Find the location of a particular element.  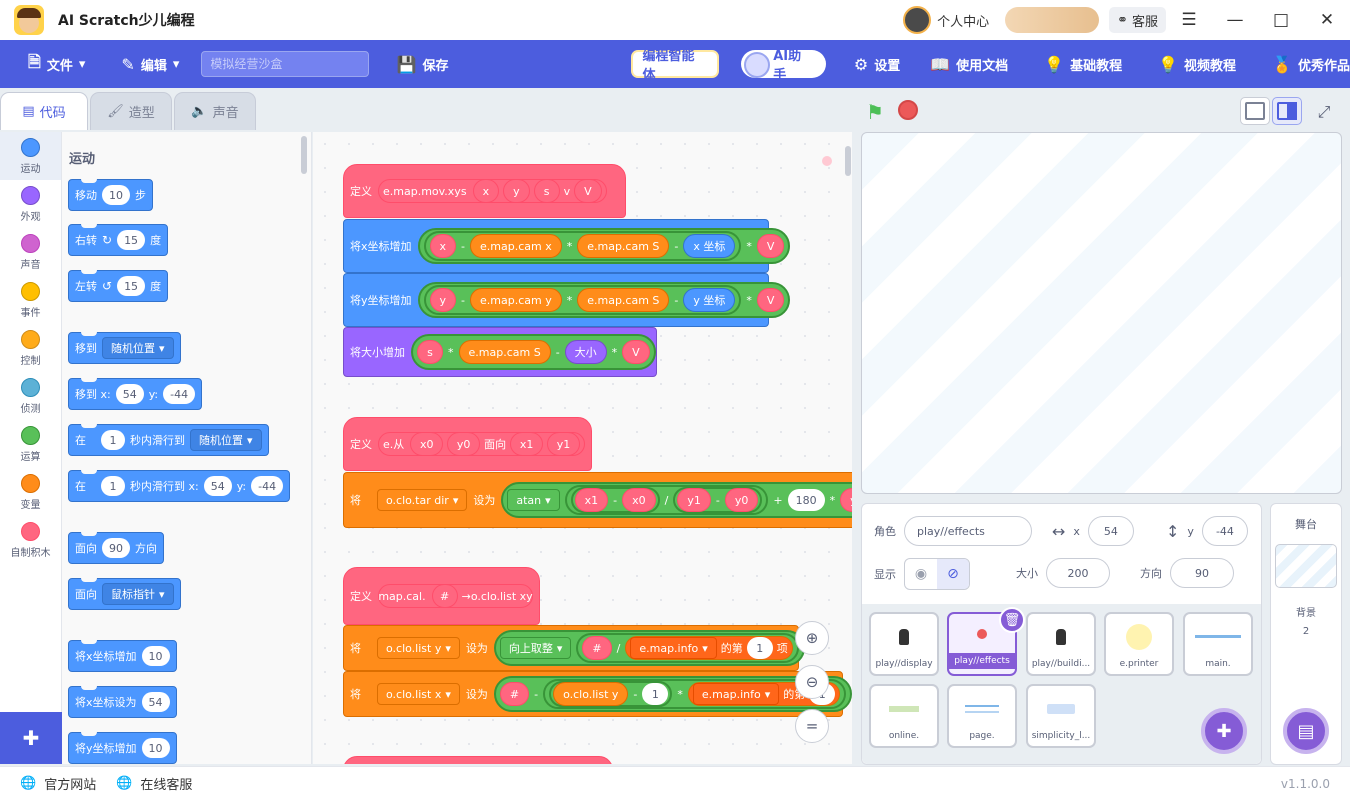

add-extension-button: ✚ is located at coordinates (31, 738).